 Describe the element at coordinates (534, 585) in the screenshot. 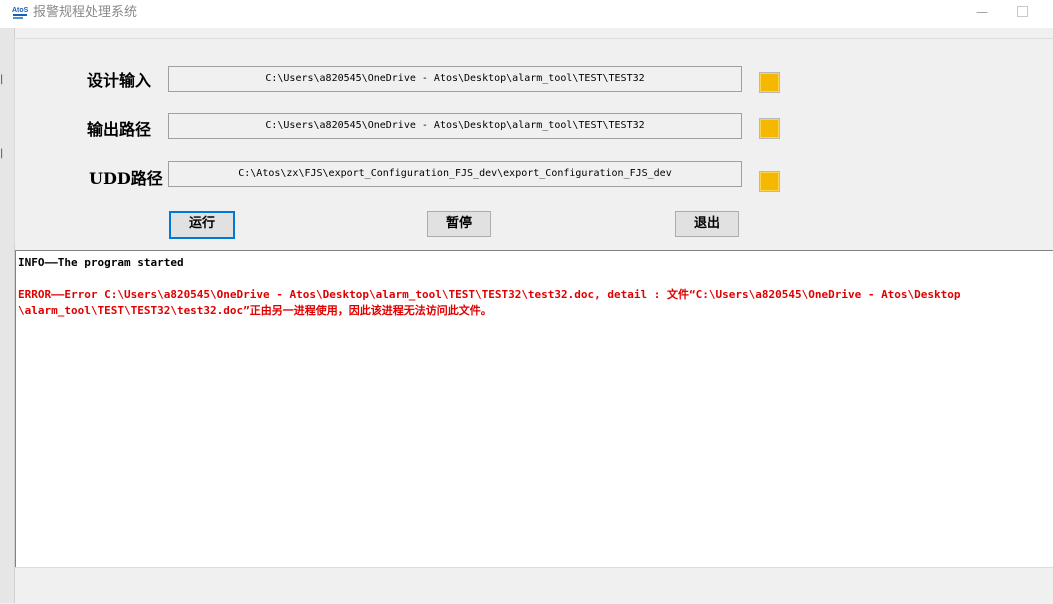

I see `status-bar` at that location.